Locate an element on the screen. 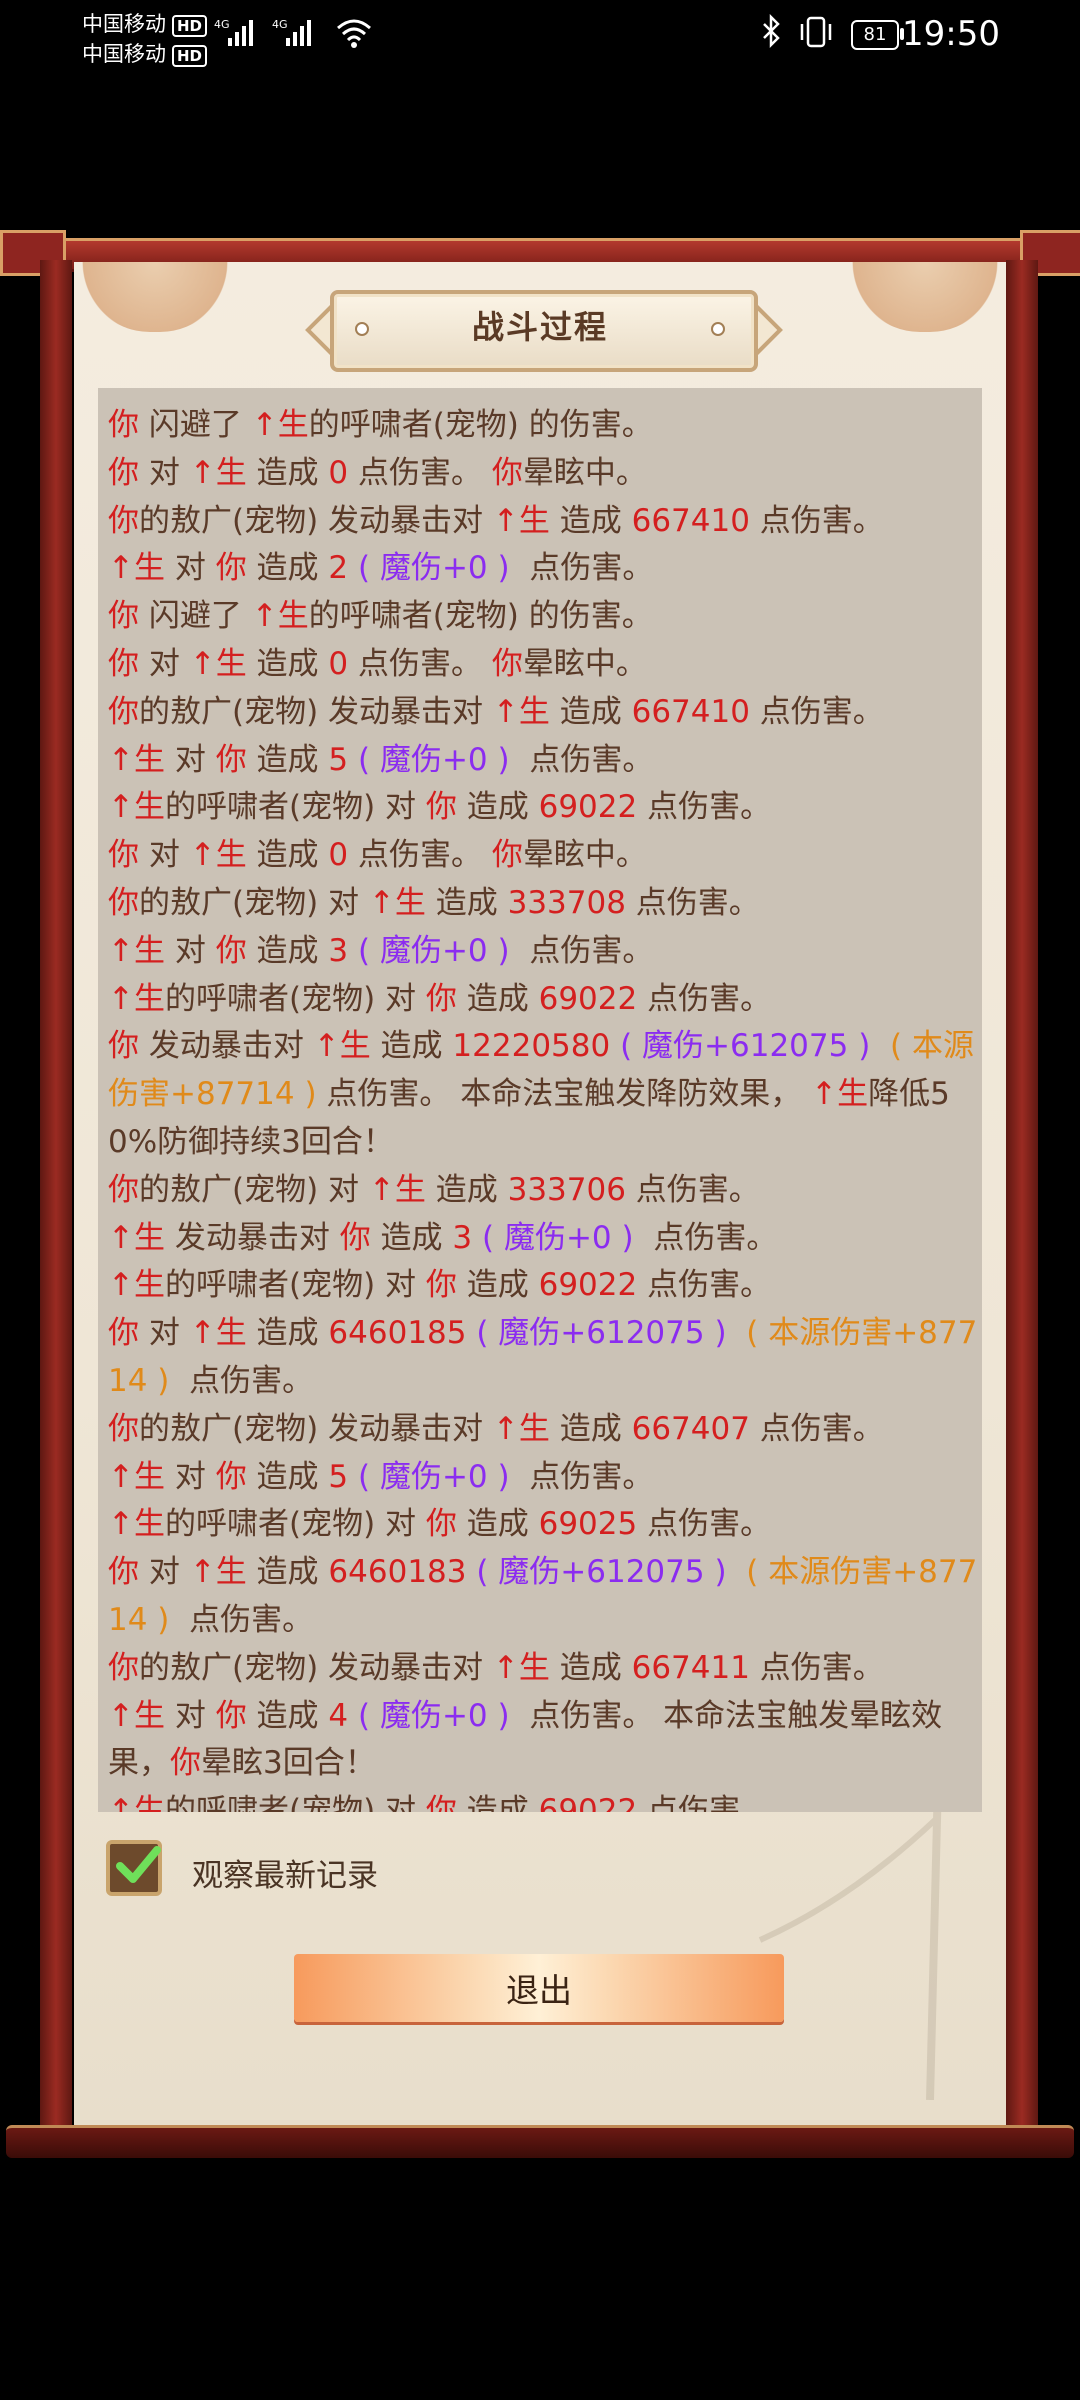 The image size is (1080, 2400). log-segment: 的敖广(宠物) 对 is located at coordinates (254, 902).